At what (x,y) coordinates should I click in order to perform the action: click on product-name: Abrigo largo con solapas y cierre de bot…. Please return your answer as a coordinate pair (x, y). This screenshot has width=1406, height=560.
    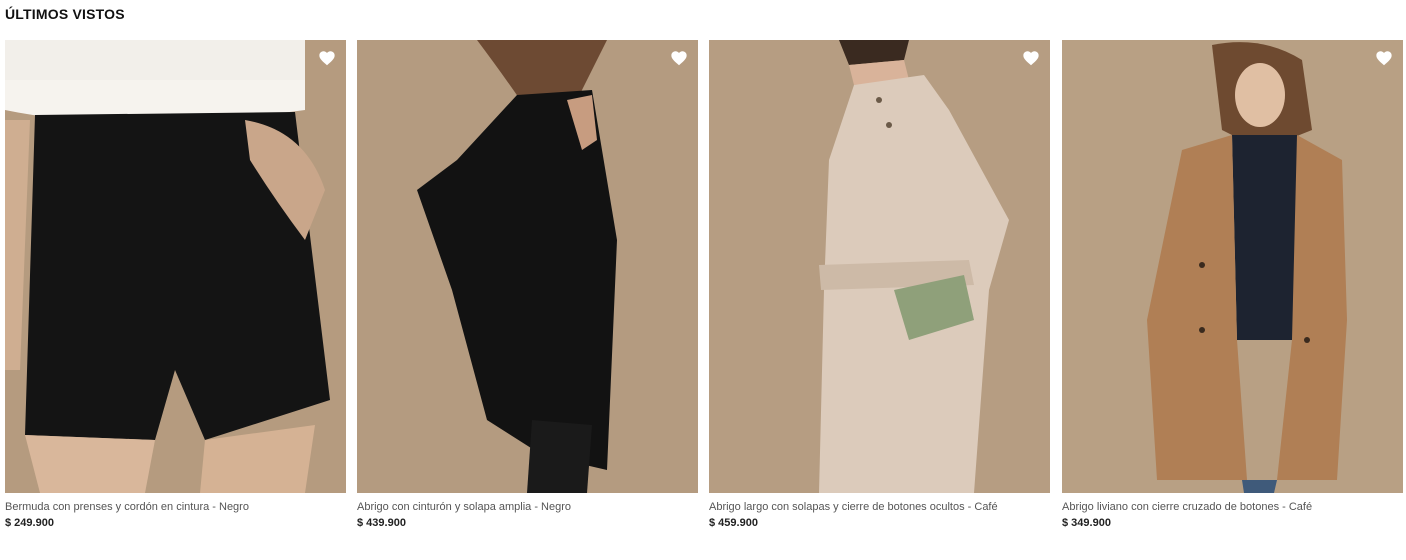
    Looking at the image, I should click on (879, 507).